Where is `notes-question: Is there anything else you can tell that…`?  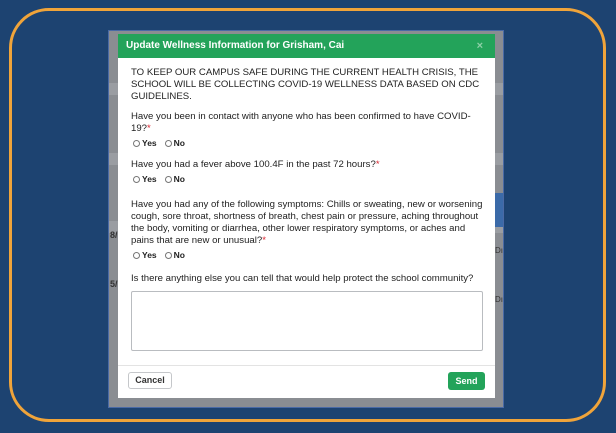 notes-question: Is there anything else you can tell that… is located at coordinates (302, 278).